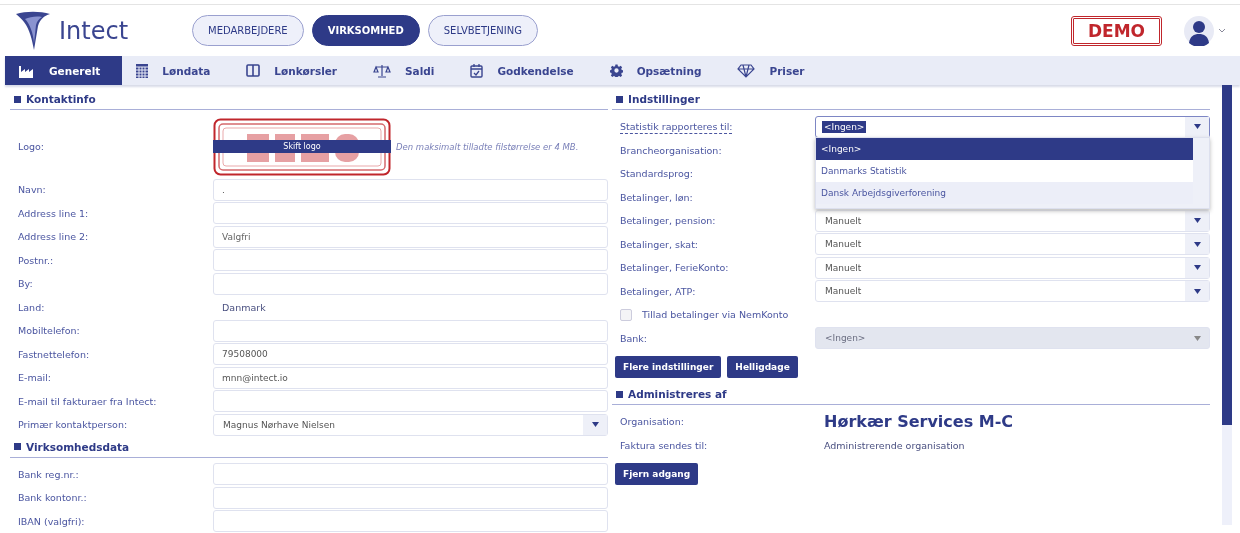 The image size is (1240, 533). What do you see at coordinates (482, 30) in the screenshot?
I see `nav-button: SELVBETJENING` at bounding box center [482, 30].